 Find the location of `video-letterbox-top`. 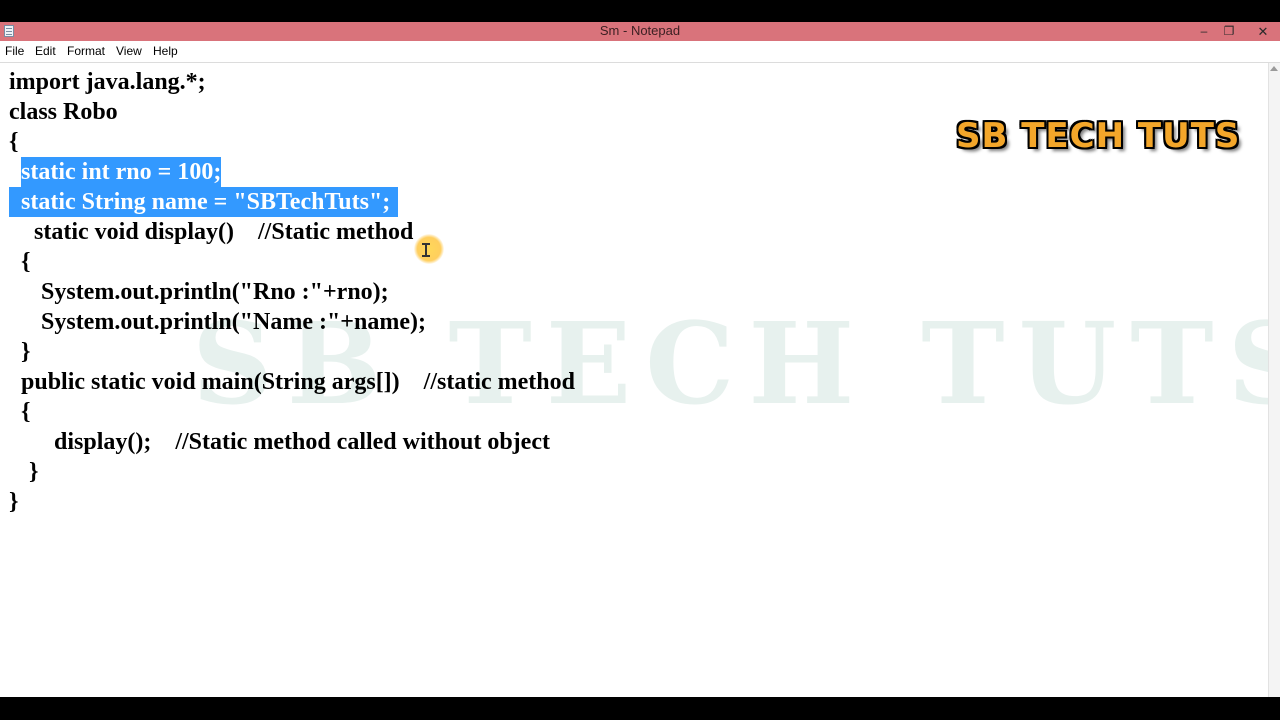

video-letterbox-top is located at coordinates (640, 11).